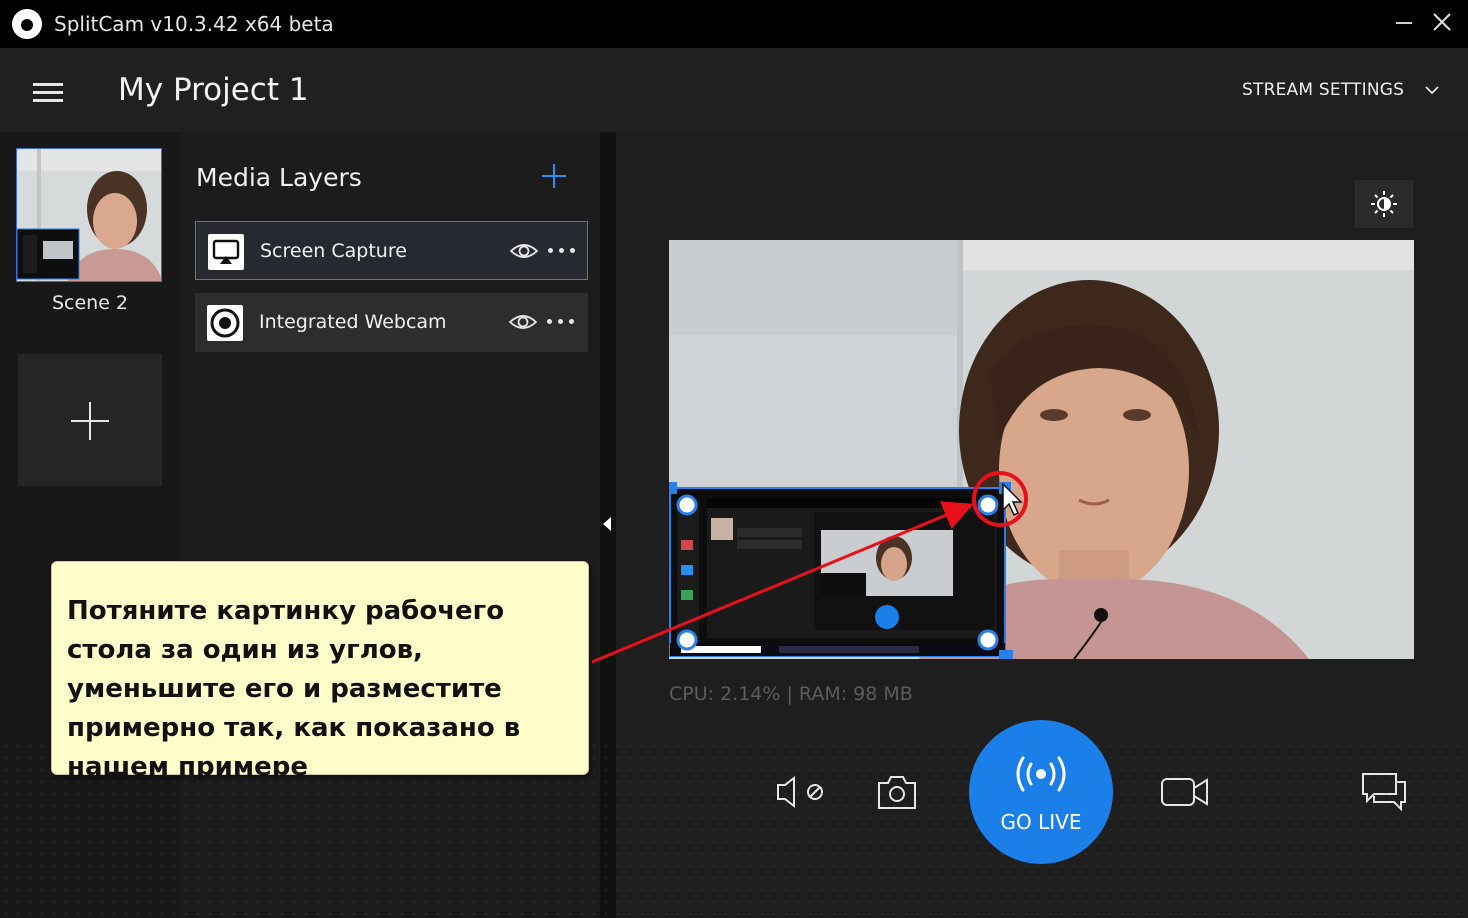  I want to click on scene-label: Scene 2, so click(90, 303).